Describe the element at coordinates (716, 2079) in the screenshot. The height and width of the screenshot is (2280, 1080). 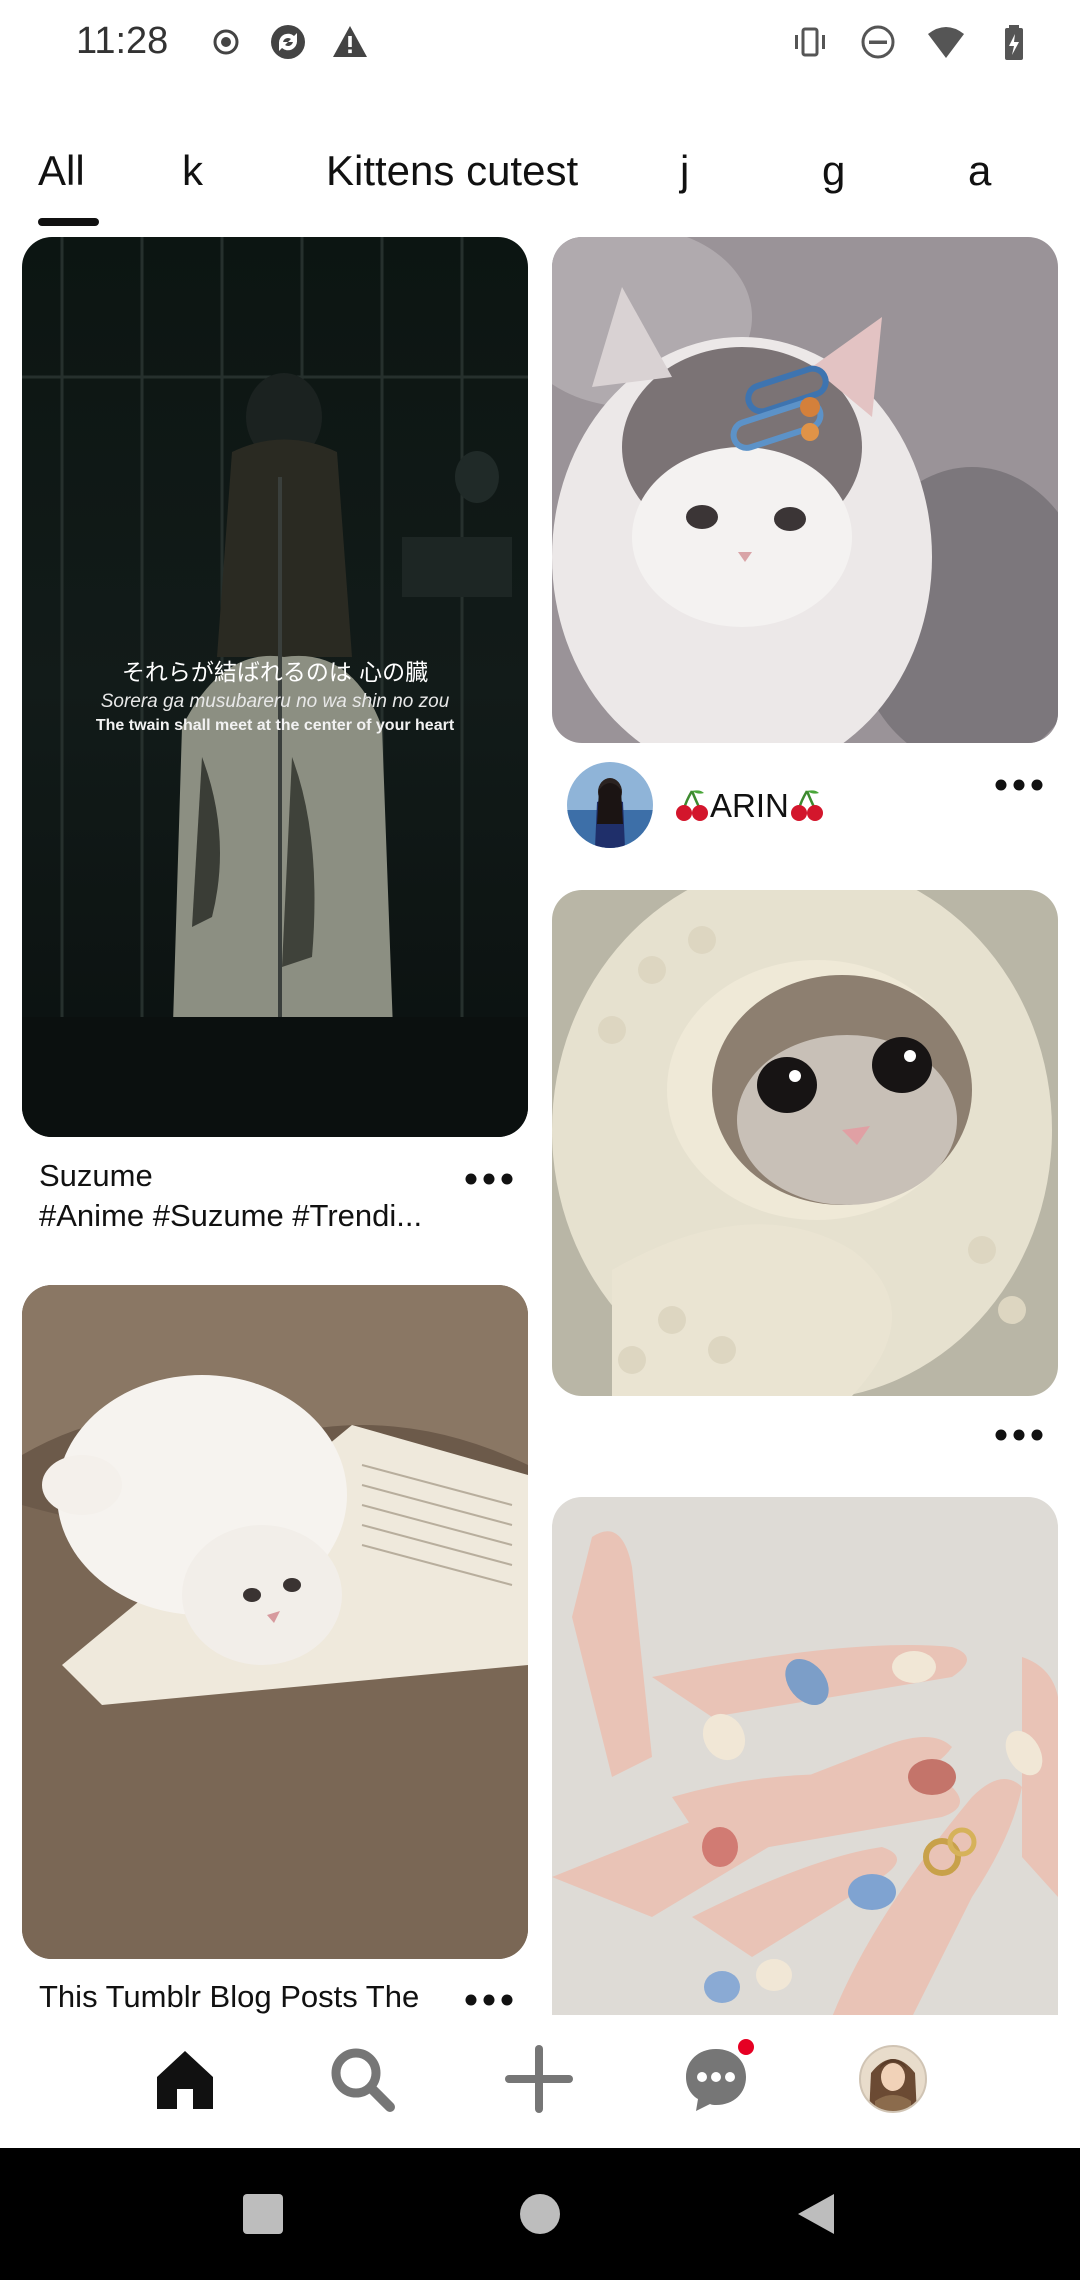
I see `nav-messages` at that location.